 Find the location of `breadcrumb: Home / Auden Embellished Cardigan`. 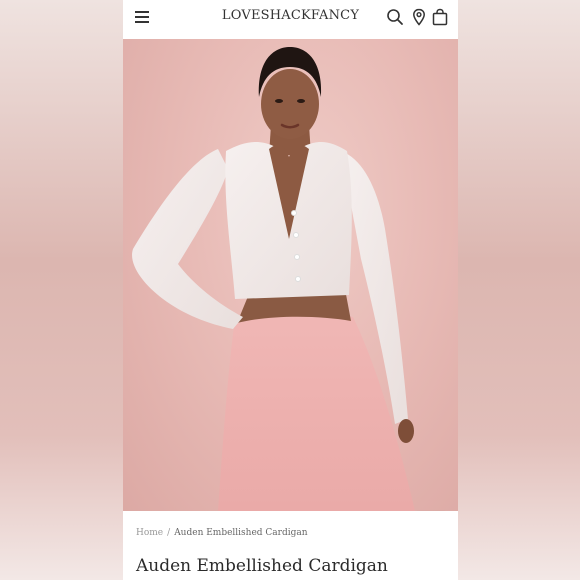

breadcrumb: Home / Auden Embellished Cardigan is located at coordinates (222, 533).